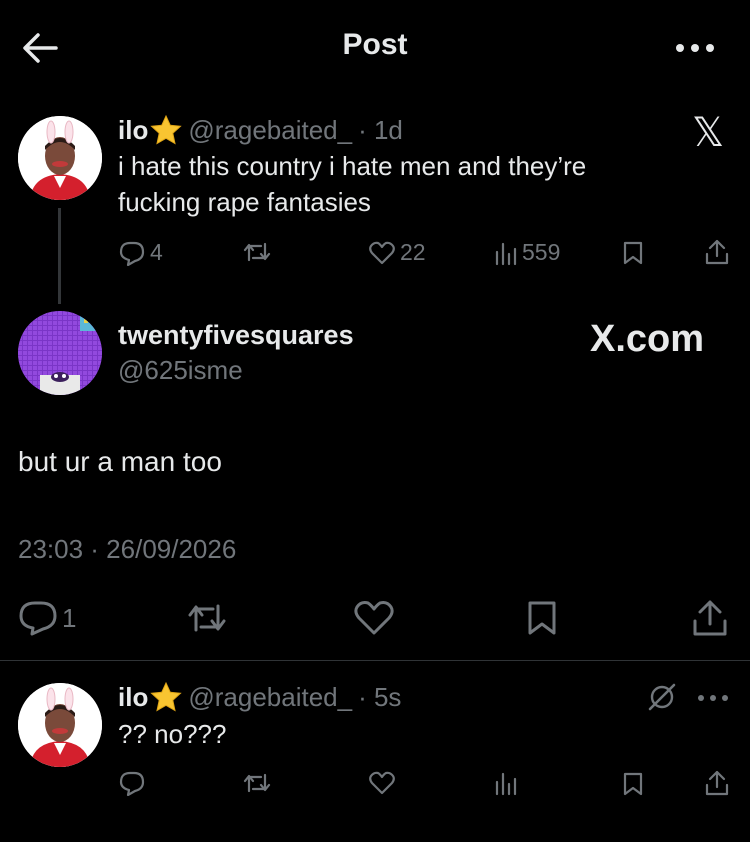 This screenshot has height=842, width=750. I want to click on tweet-time: · 5s, so click(379, 697).